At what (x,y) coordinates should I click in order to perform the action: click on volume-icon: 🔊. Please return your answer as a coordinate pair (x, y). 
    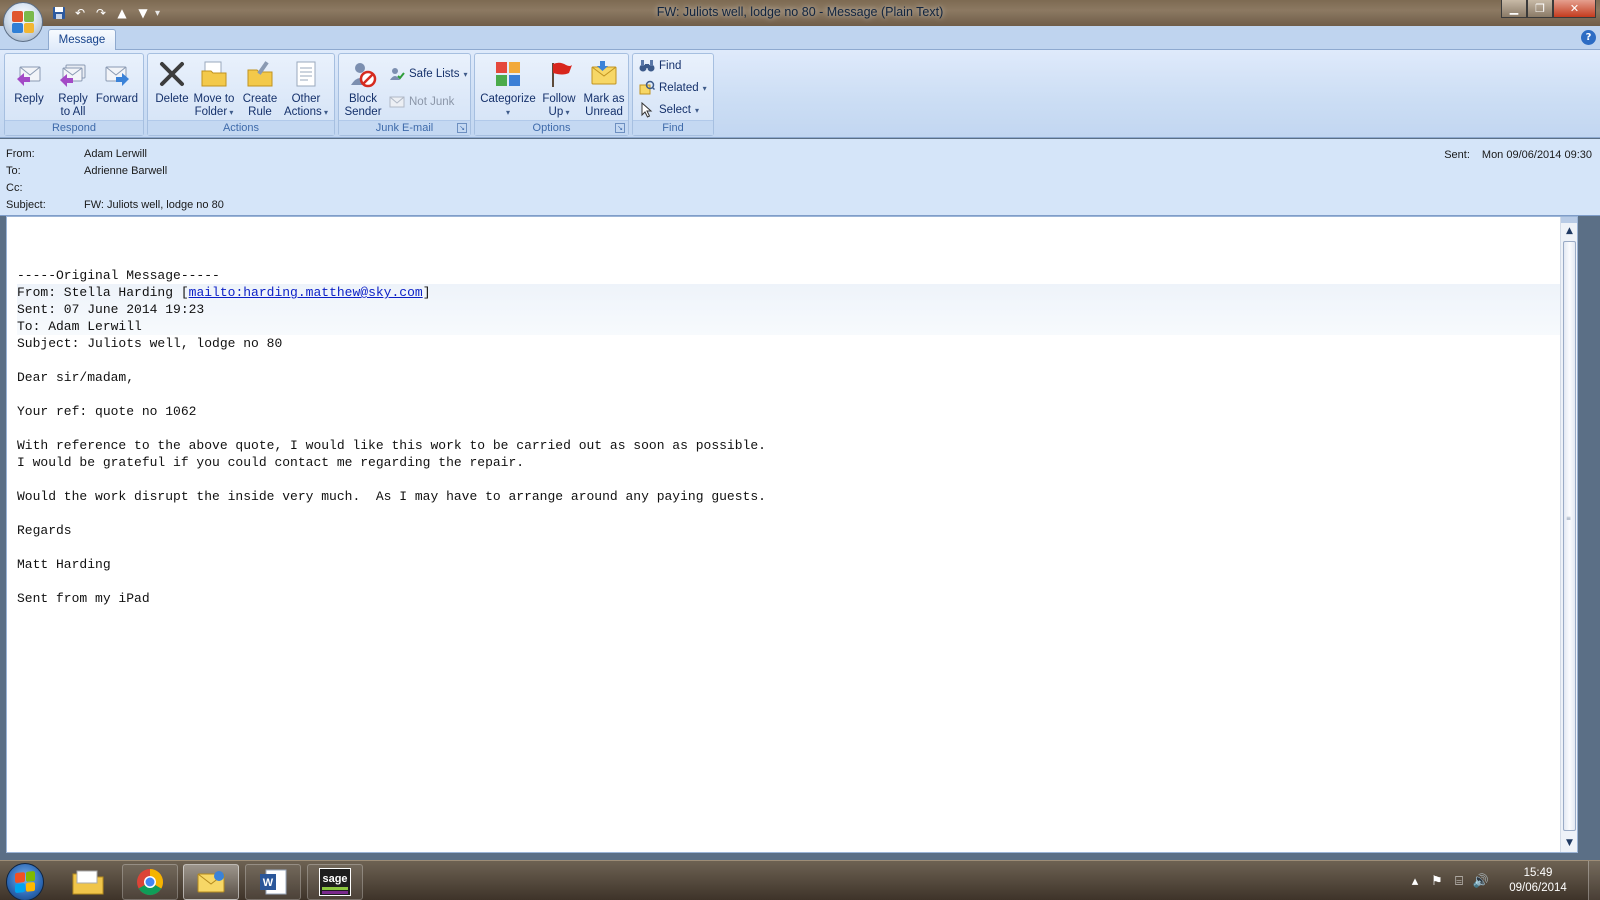
    Looking at the image, I should click on (1481, 881).